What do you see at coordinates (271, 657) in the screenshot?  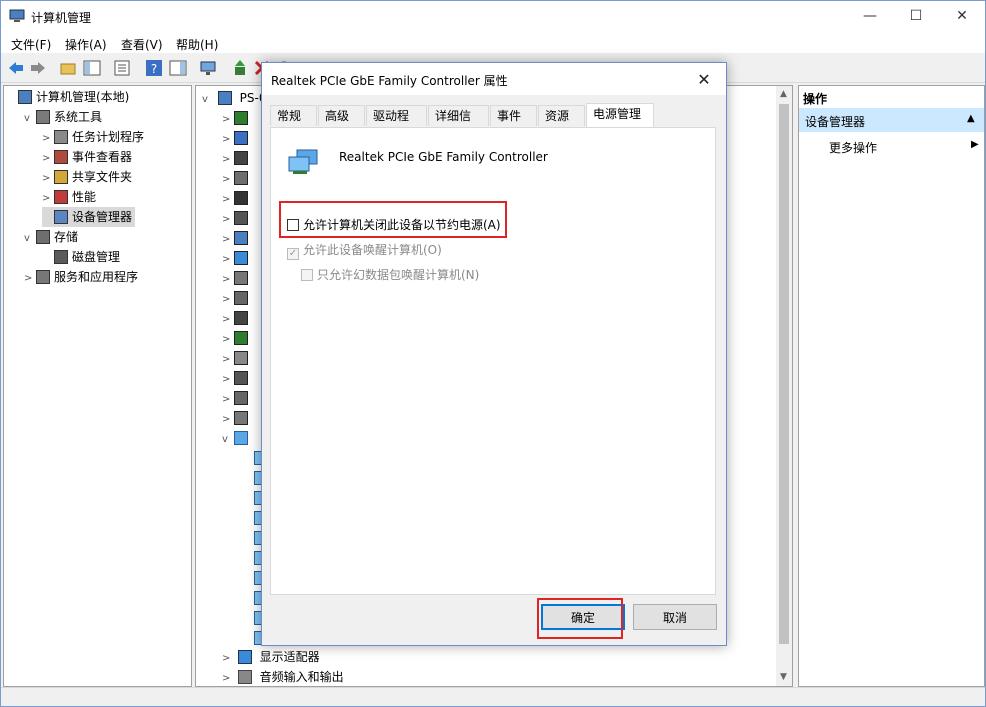 I see `device-category-display-adapters: > 显示适配器` at bounding box center [271, 657].